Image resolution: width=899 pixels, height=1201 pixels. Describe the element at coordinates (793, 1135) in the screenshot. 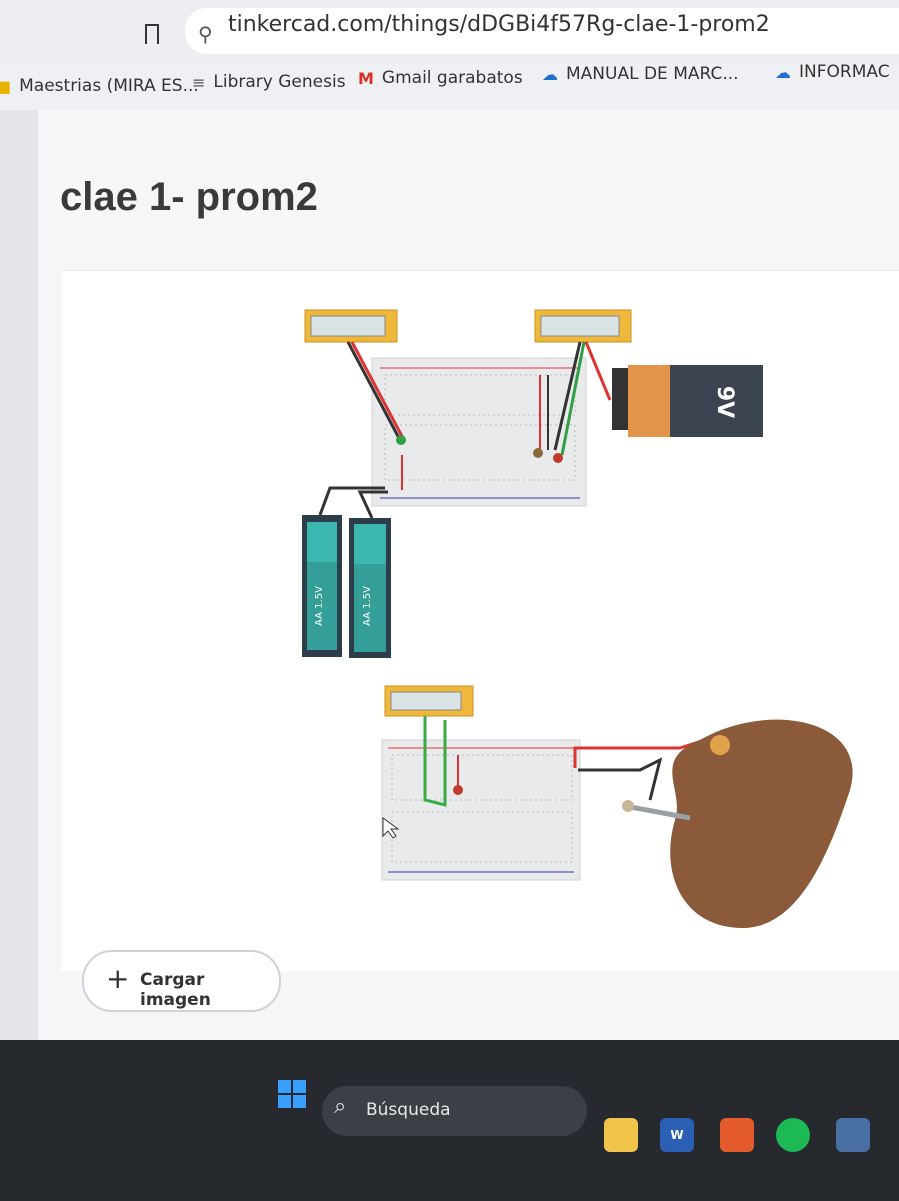

I see `spotify-icon` at that location.